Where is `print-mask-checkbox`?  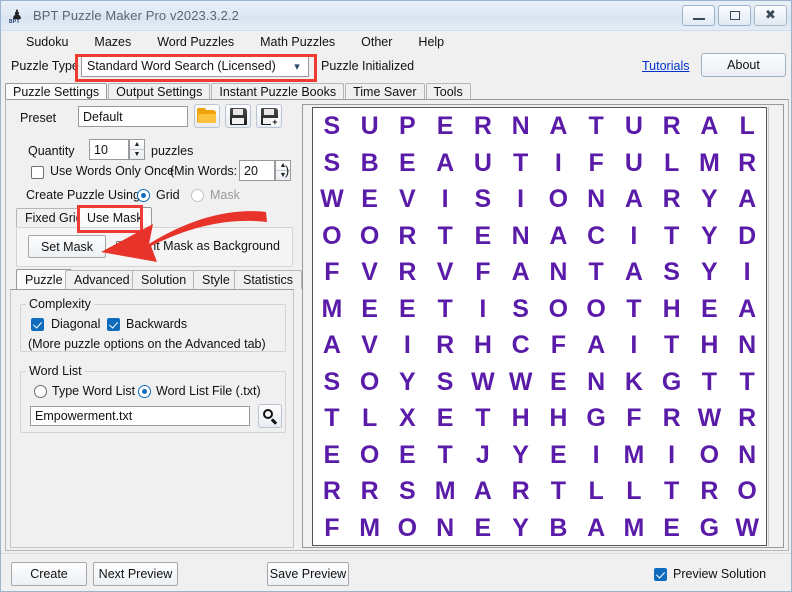 print-mask-checkbox is located at coordinates (122, 247).